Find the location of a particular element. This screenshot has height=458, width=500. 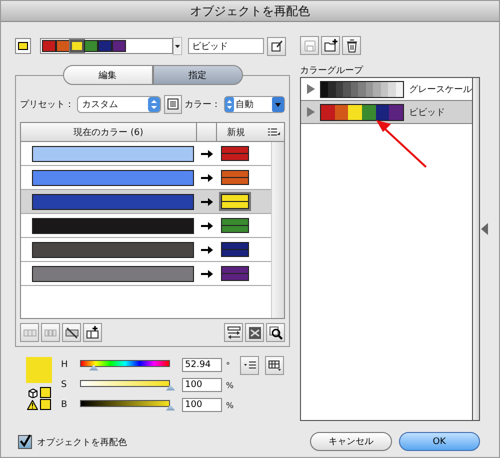

randomize-icon-button is located at coordinates (254, 332).